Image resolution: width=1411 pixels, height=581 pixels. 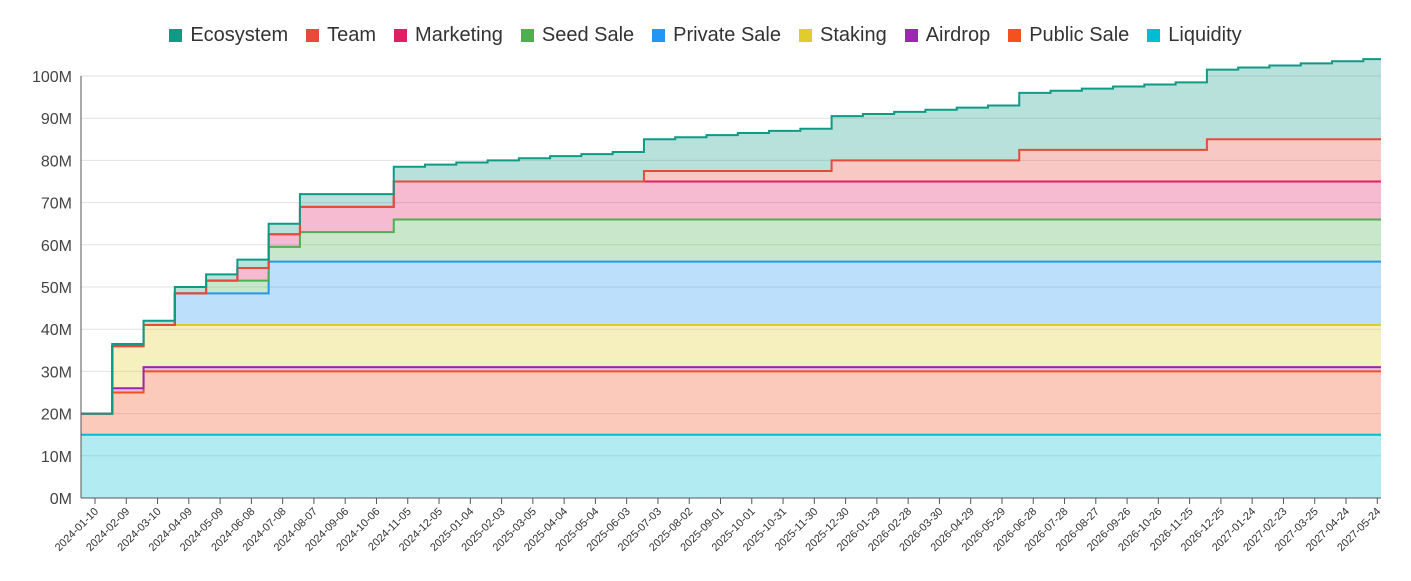 I want to click on y-tick-label: 20M, so click(x=56, y=415).